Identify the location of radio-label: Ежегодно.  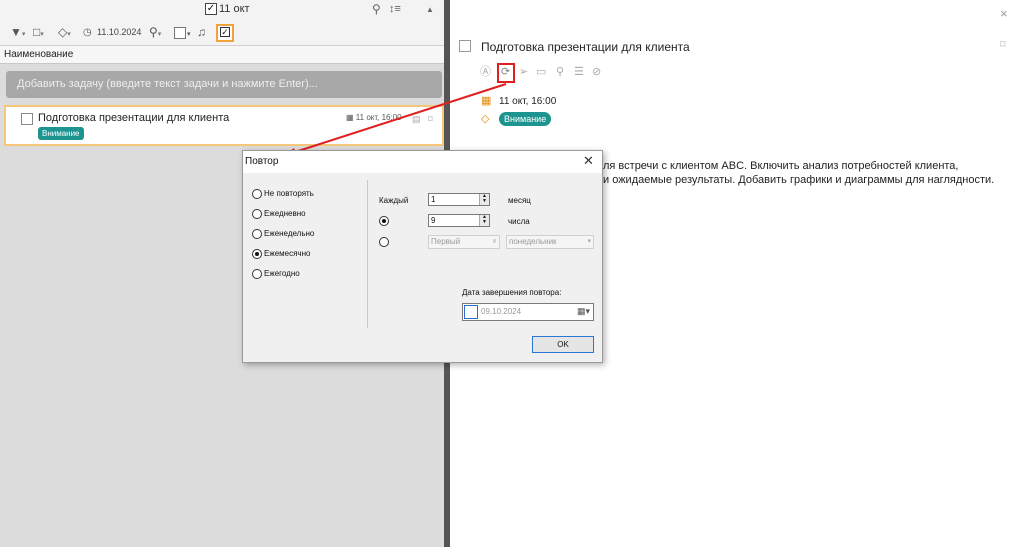
(282, 273).